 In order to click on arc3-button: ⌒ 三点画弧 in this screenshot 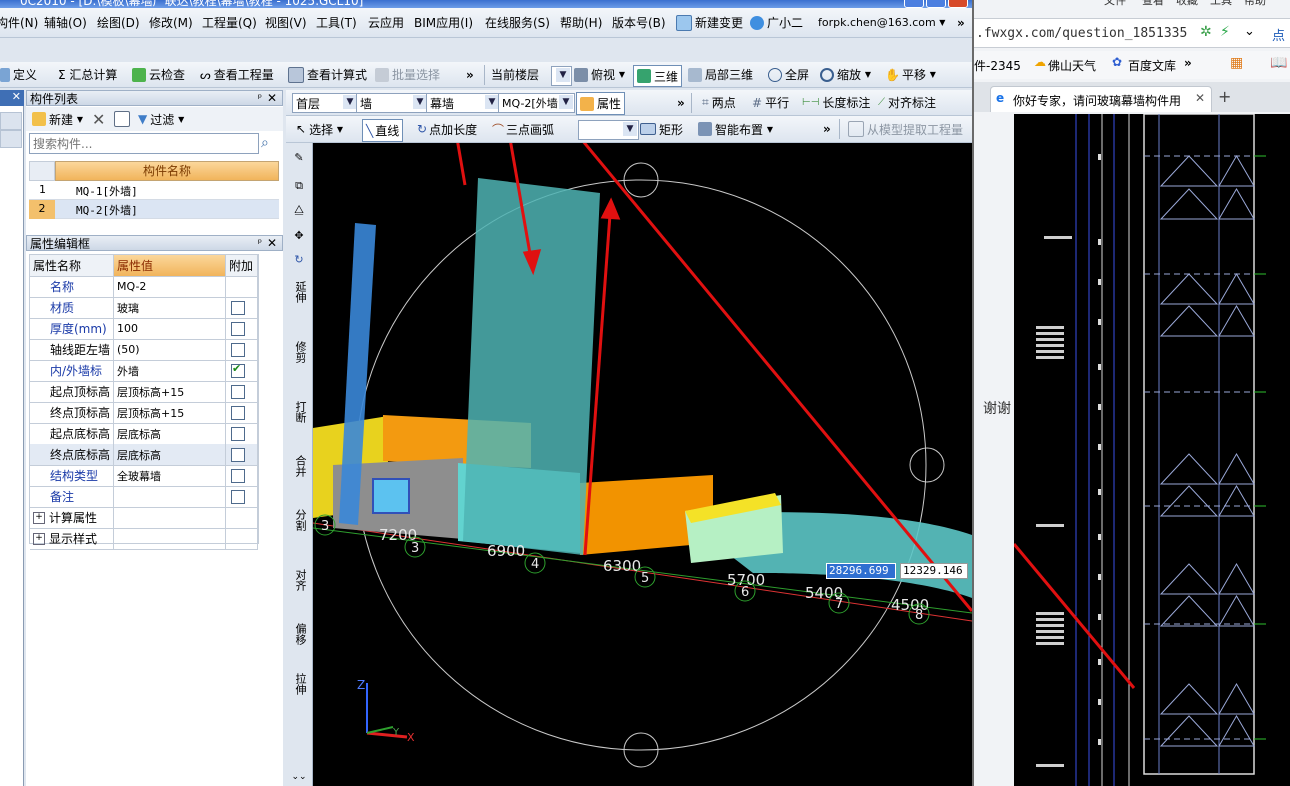, I will do `click(523, 129)`.